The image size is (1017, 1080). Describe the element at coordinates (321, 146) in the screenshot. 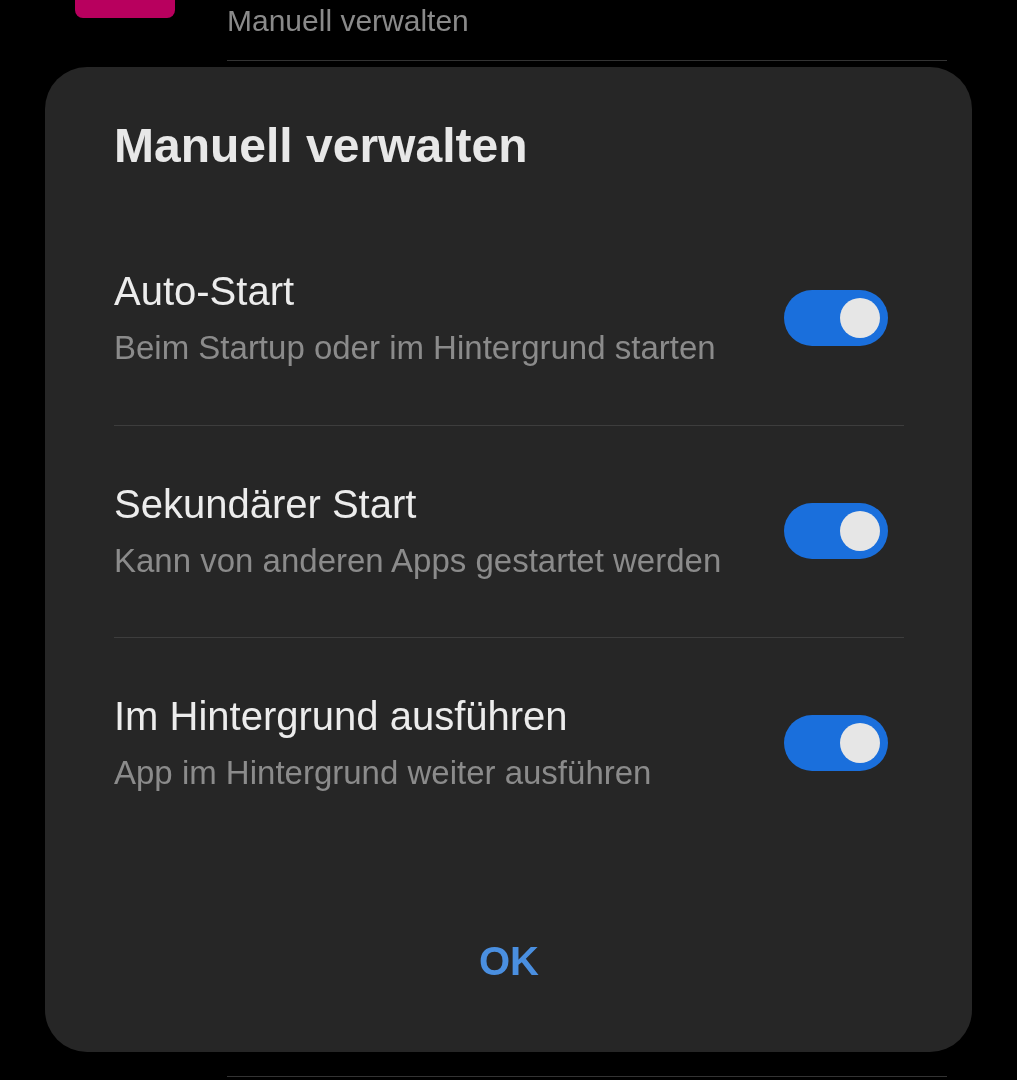

I see `dialog-title: Manuell verwalten` at that location.